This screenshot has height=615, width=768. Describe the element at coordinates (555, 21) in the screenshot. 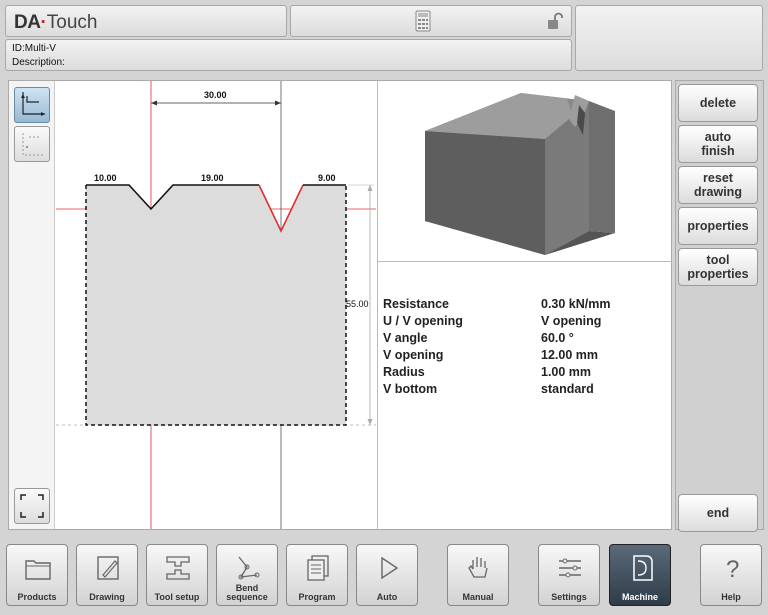

I see `unlock-icon` at that location.